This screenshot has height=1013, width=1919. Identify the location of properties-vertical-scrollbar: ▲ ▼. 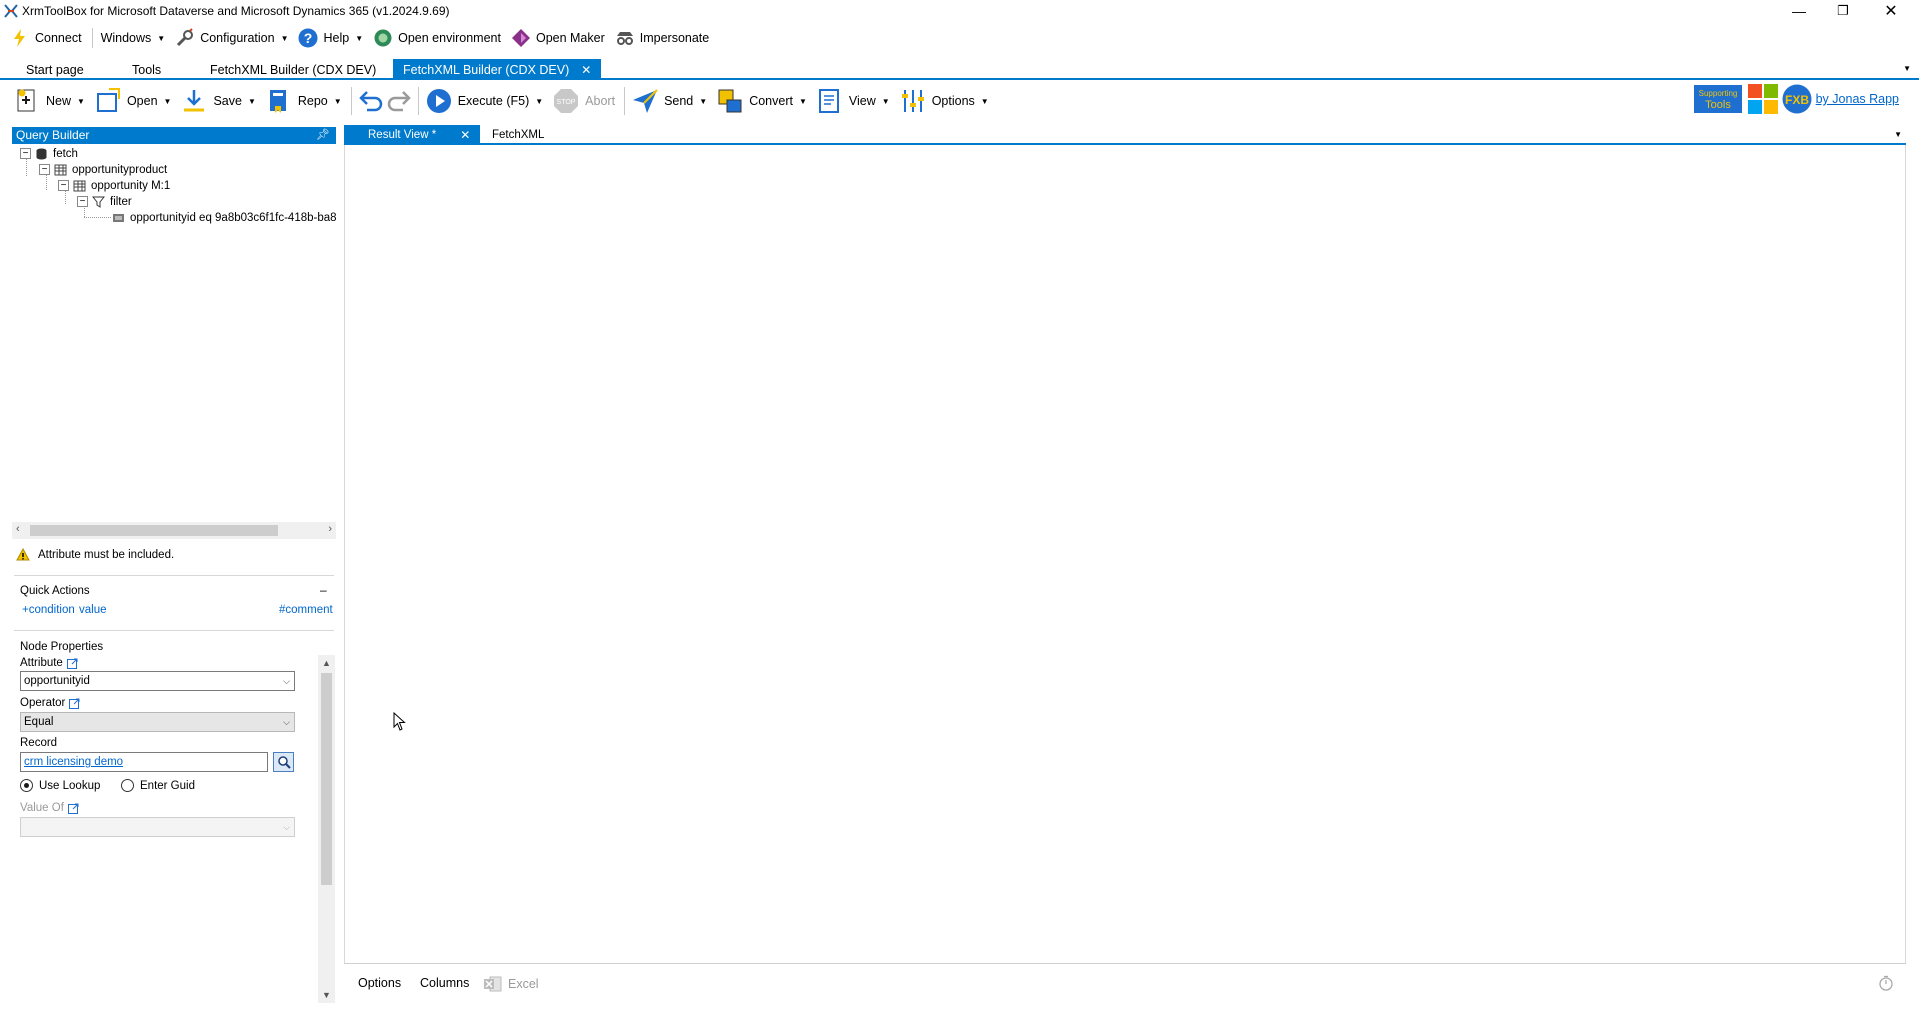
(326, 829).